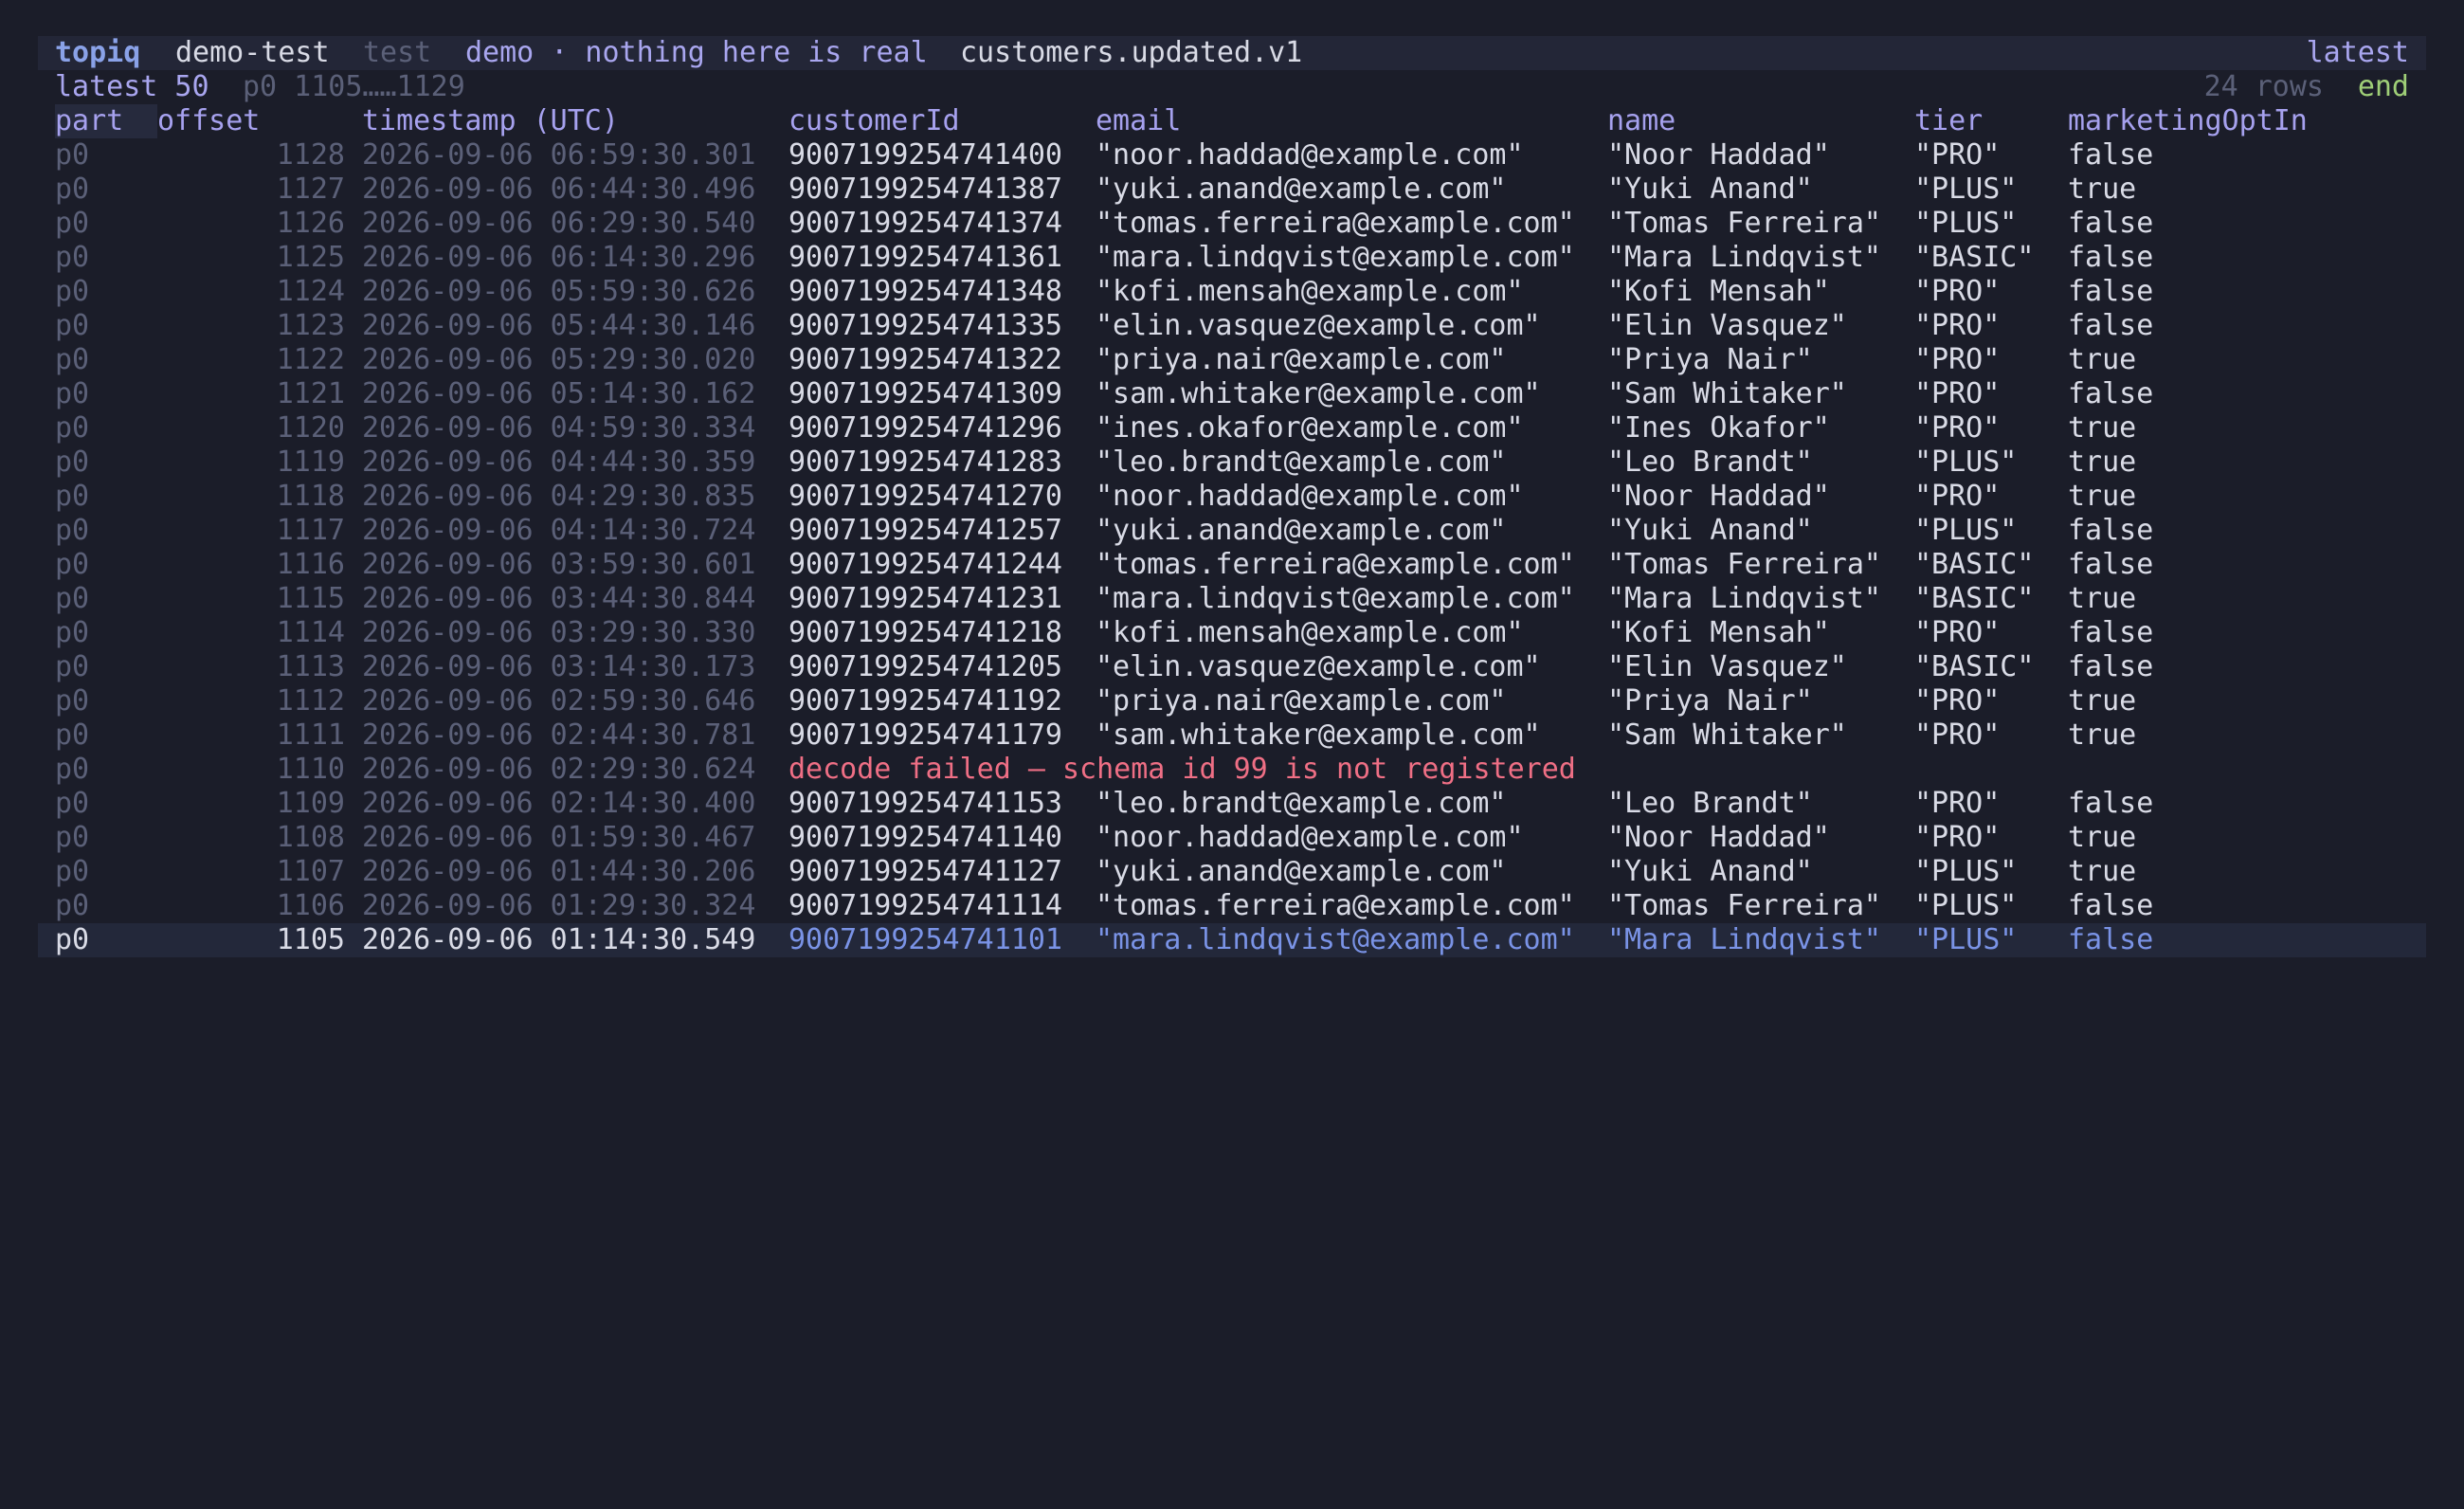 Image resolution: width=2464 pixels, height=1509 pixels. What do you see at coordinates (1318, 735) in the screenshot?
I see `cell-email: "sam.whitaker@example.com"` at bounding box center [1318, 735].